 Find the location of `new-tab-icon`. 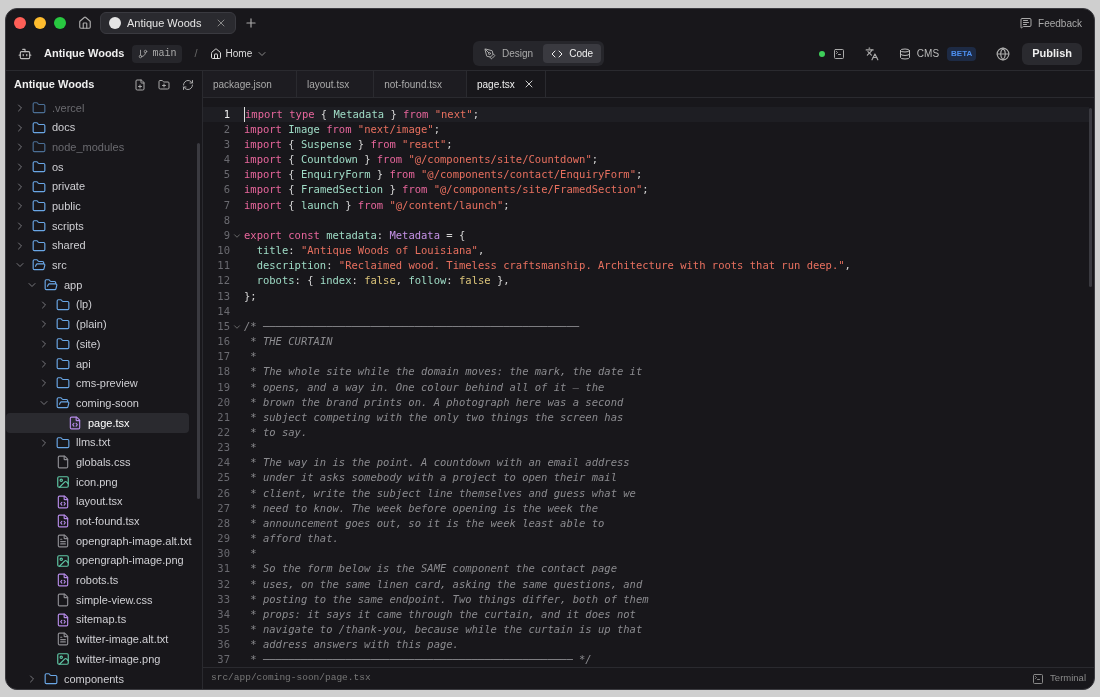

new-tab-icon is located at coordinates (251, 23).